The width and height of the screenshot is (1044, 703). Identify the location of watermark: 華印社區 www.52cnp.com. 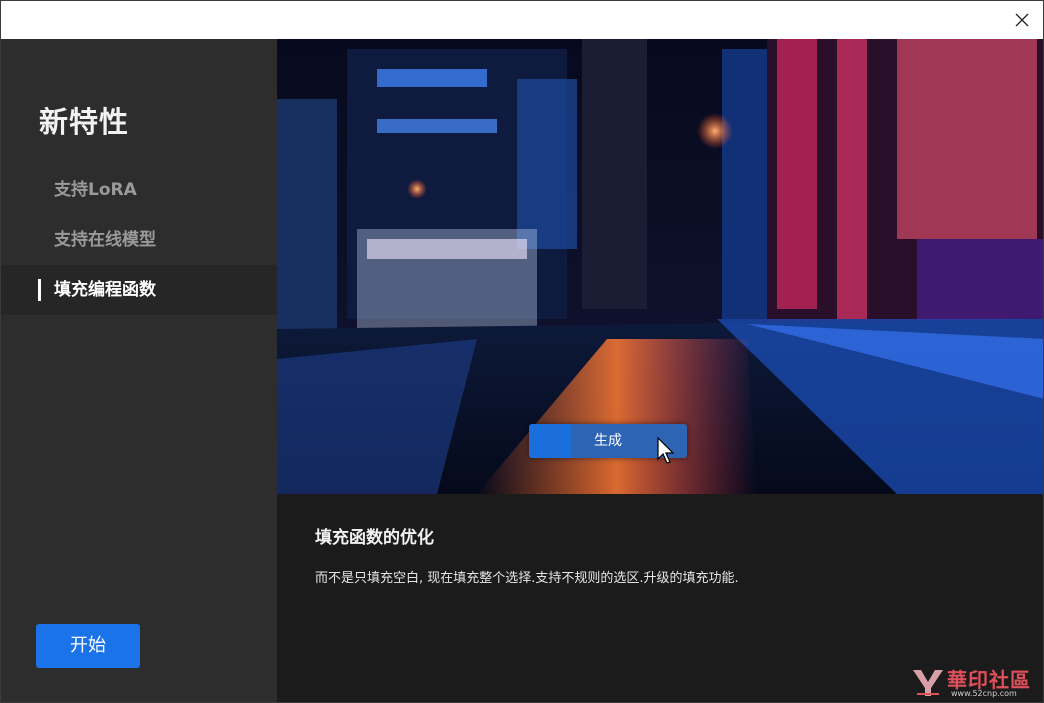
(976, 683).